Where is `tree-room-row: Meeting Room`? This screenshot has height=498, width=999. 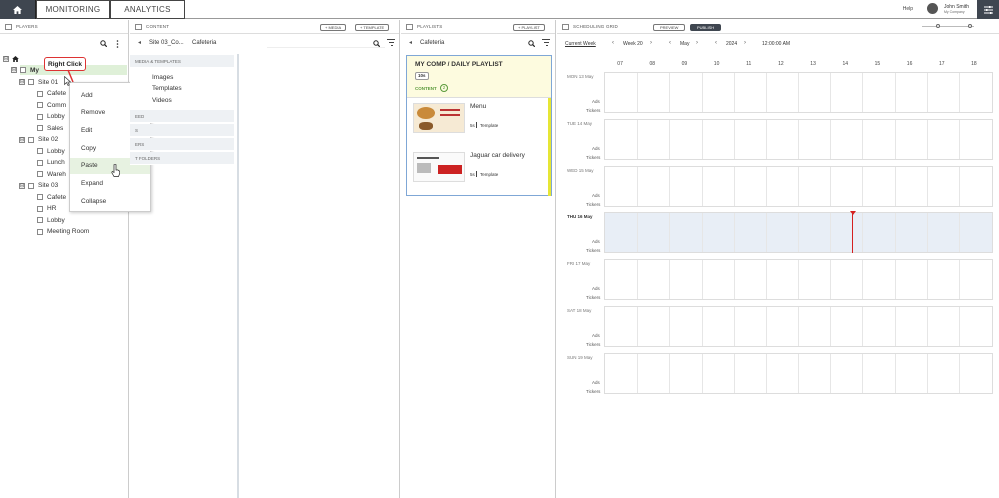 tree-room-row: Meeting Room is located at coordinates (63, 232).